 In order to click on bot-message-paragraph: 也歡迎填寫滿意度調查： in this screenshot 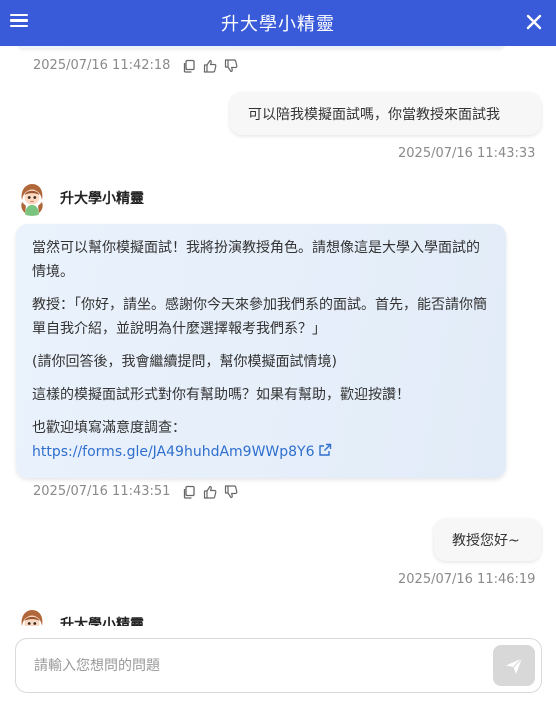, I will do `click(109, 428)`.